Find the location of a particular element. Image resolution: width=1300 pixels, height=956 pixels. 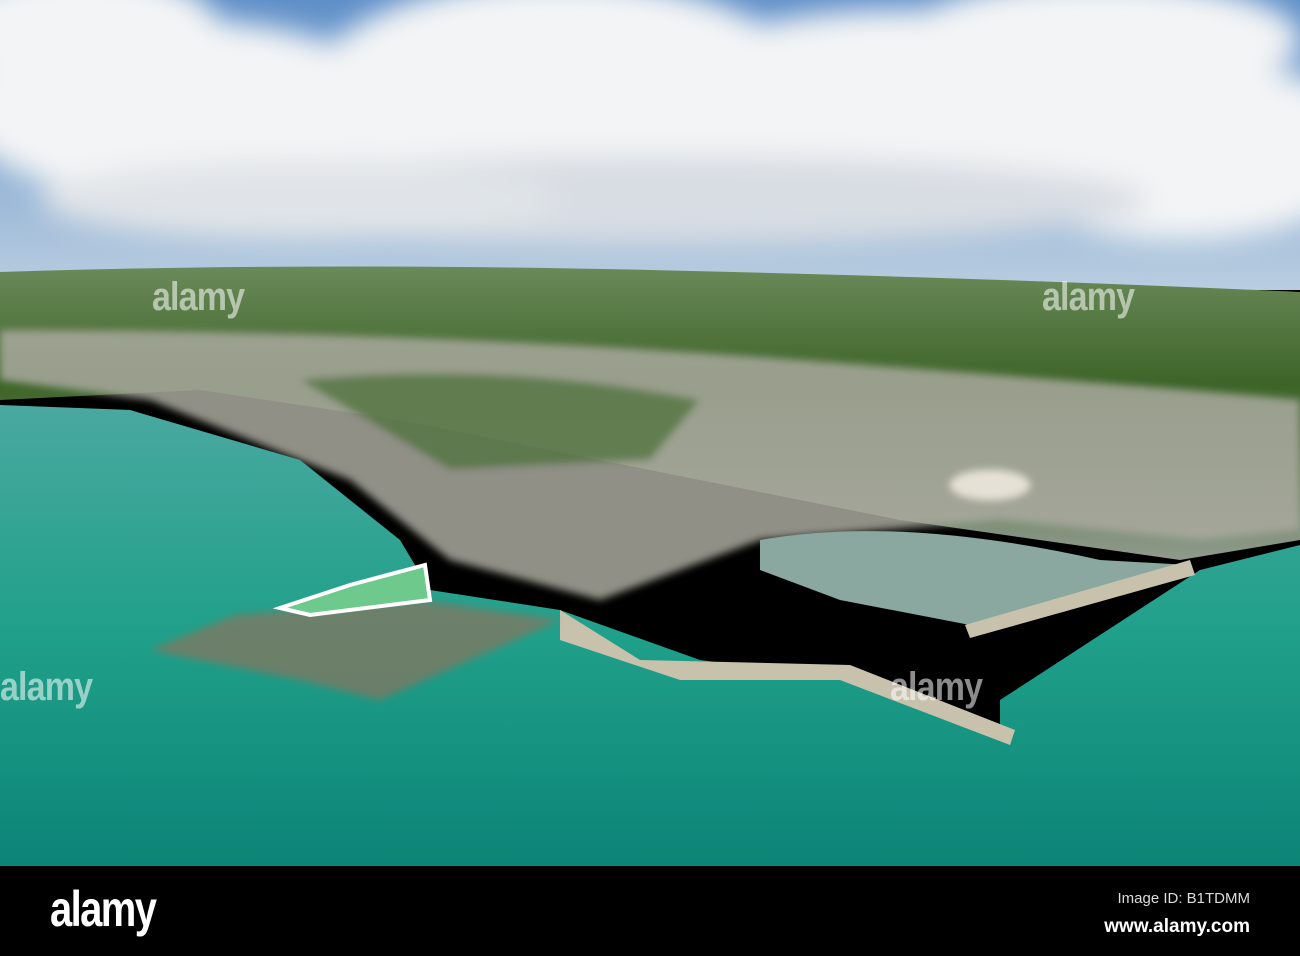

footer-bar: alamy Image ID: B1TDMM www.alamy.com is located at coordinates (650, 911).